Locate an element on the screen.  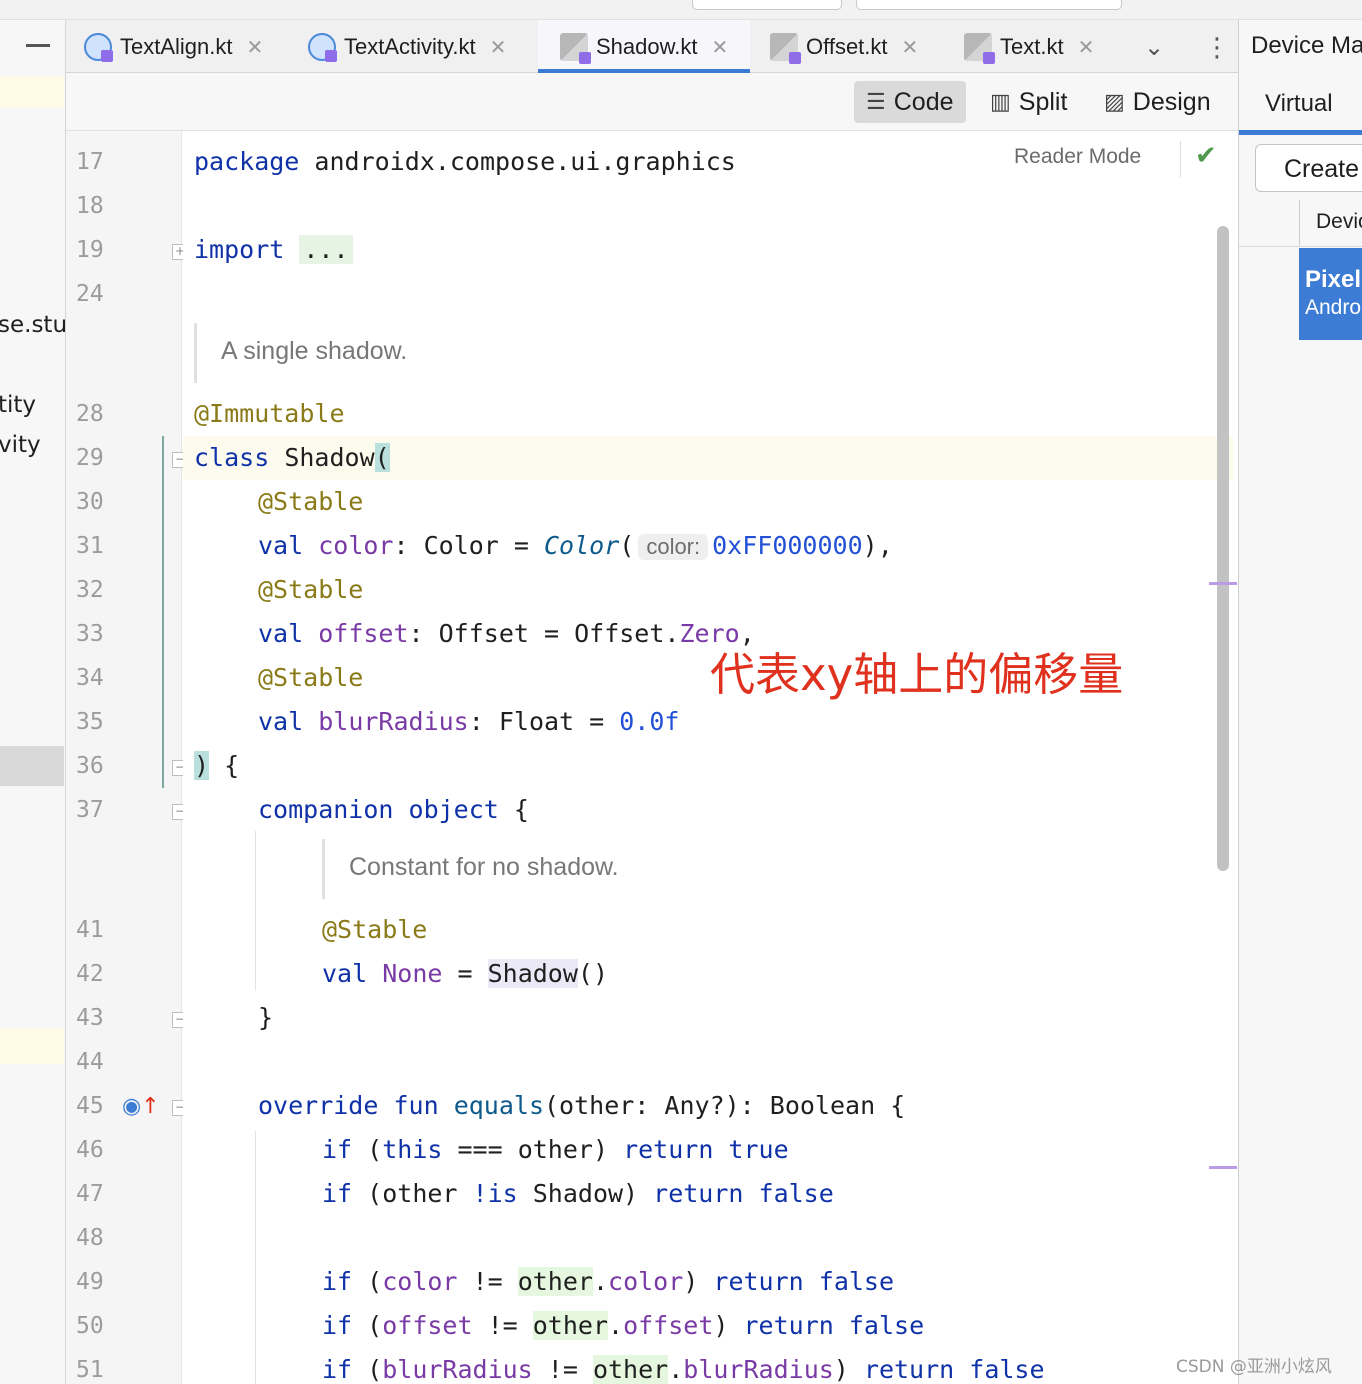
line-number: 19 is located at coordinates (90, 250).